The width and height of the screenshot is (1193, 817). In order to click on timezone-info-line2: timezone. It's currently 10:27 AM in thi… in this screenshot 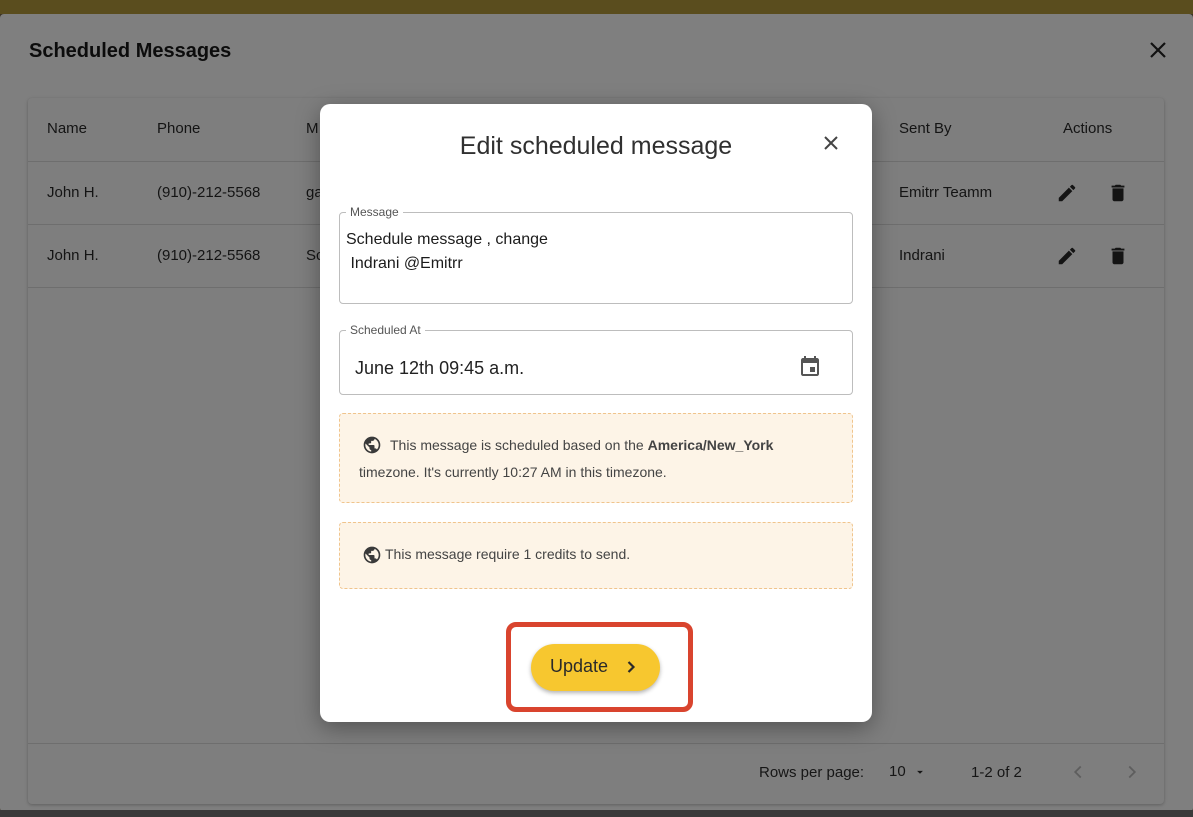, I will do `click(513, 472)`.